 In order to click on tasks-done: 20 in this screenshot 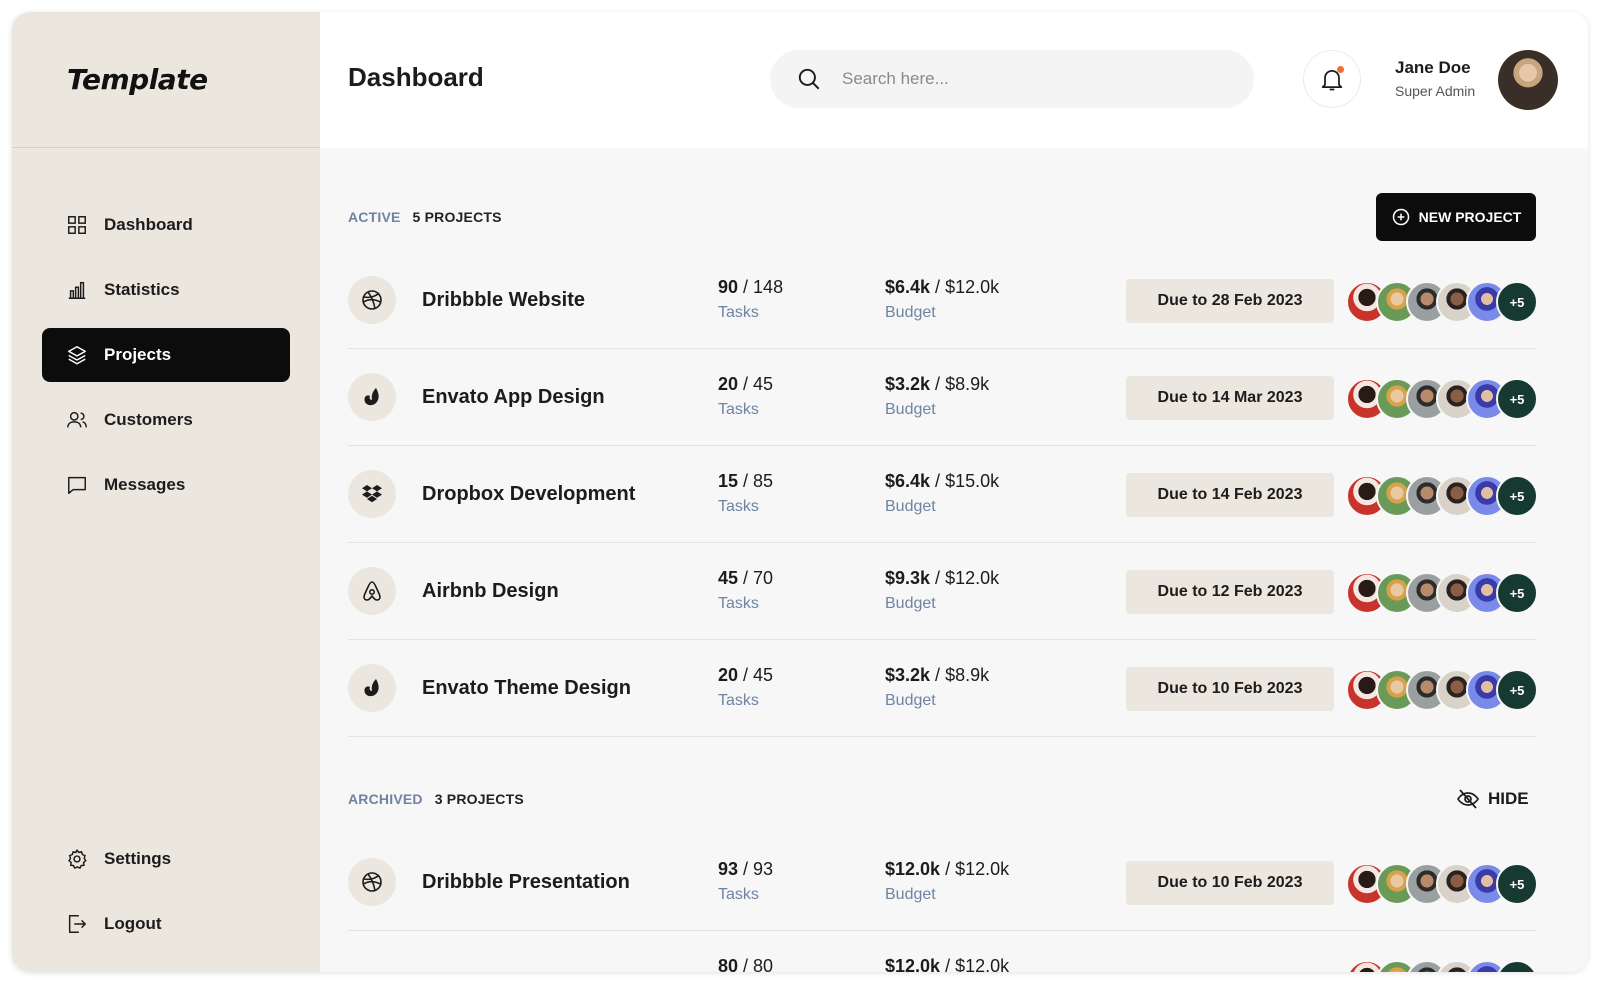, I will do `click(728, 384)`.